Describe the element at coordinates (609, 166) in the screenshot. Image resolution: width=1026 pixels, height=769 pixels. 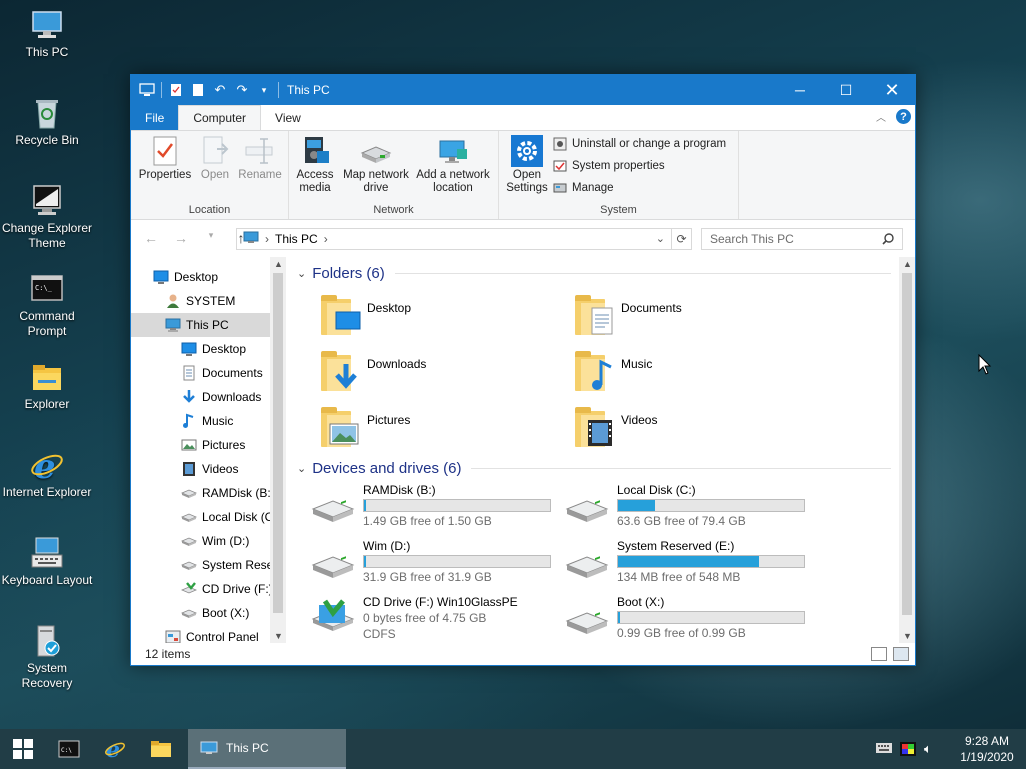
I see `system-properties-button: System properties` at that location.